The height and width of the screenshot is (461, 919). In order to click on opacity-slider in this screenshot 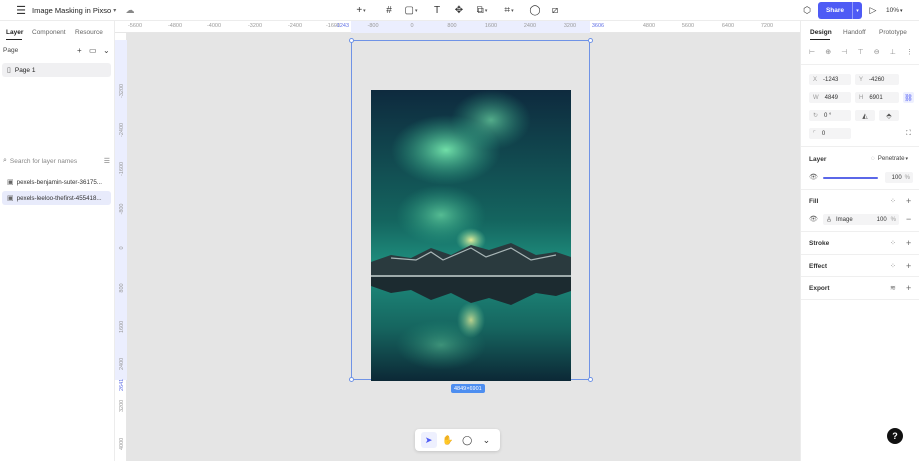, I will do `click(850, 178)`.